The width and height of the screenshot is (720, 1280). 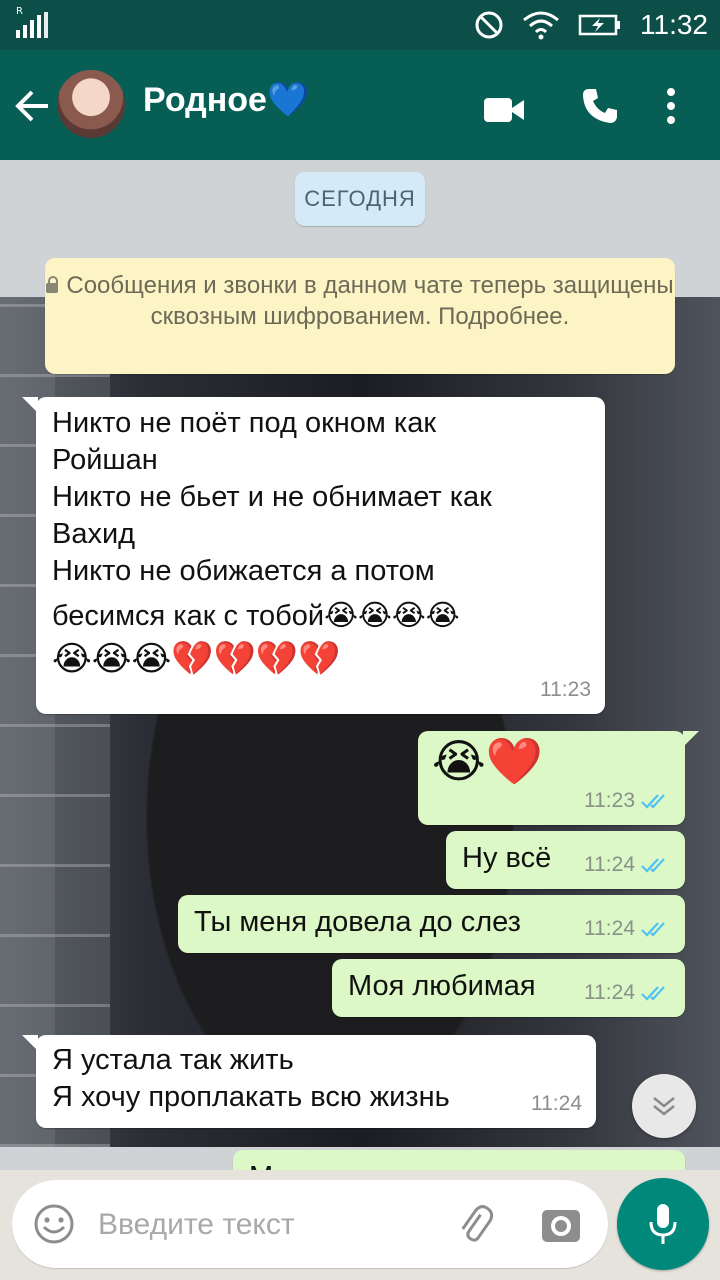 What do you see at coordinates (263, 1225) in the screenshot?
I see `message-input` at bounding box center [263, 1225].